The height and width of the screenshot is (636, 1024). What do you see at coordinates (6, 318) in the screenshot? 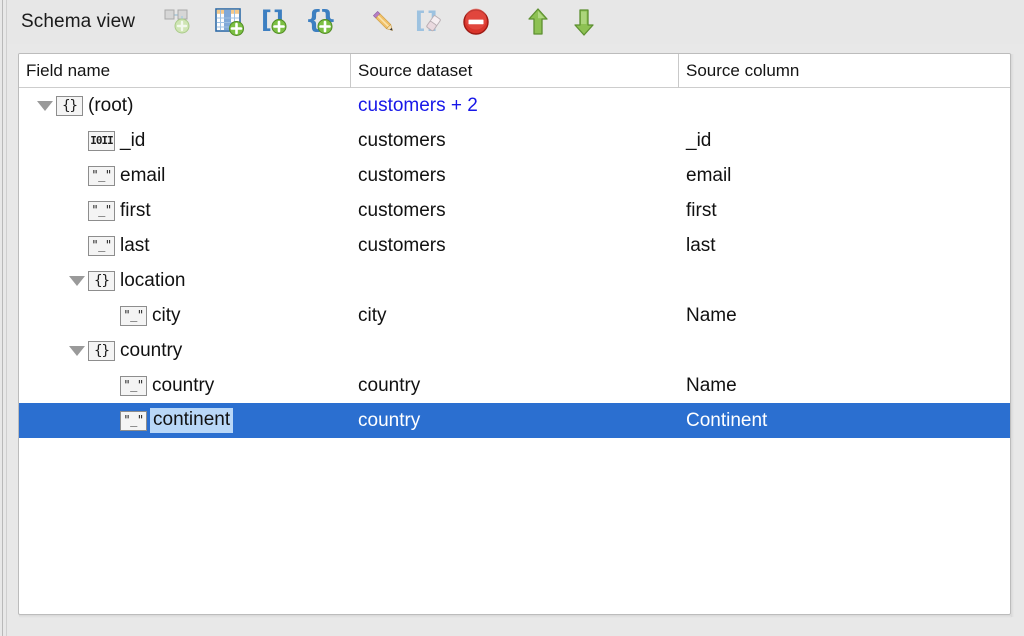
I see `window-border-left-inner` at bounding box center [6, 318].